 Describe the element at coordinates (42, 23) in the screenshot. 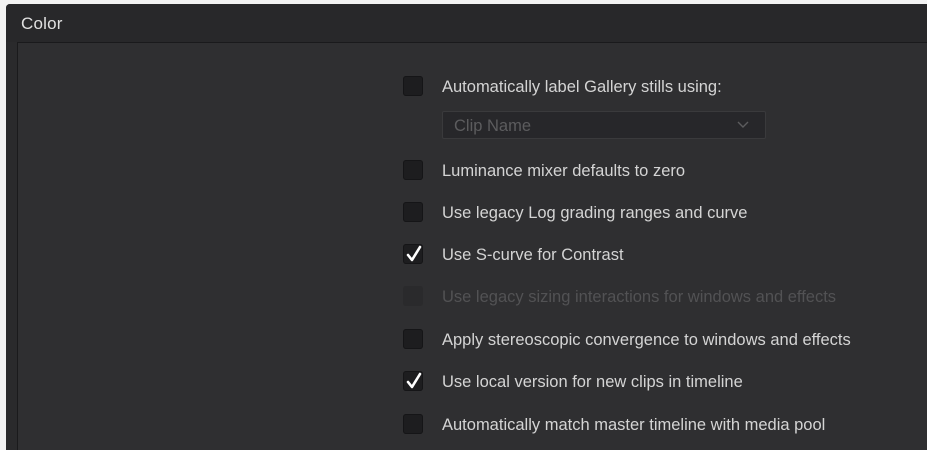

I see `section-title: Color` at that location.